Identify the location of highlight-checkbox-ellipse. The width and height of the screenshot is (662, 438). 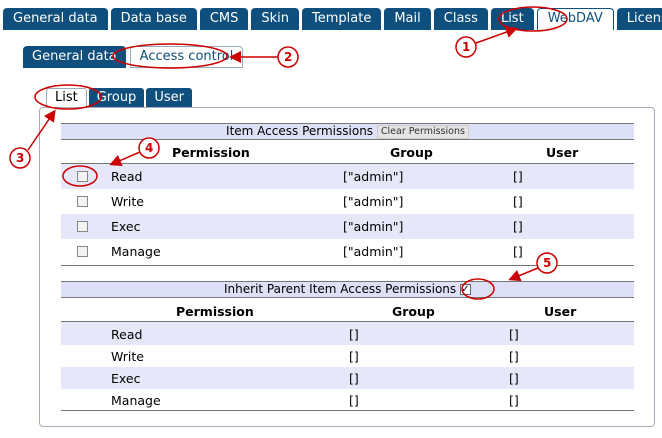
(80, 176).